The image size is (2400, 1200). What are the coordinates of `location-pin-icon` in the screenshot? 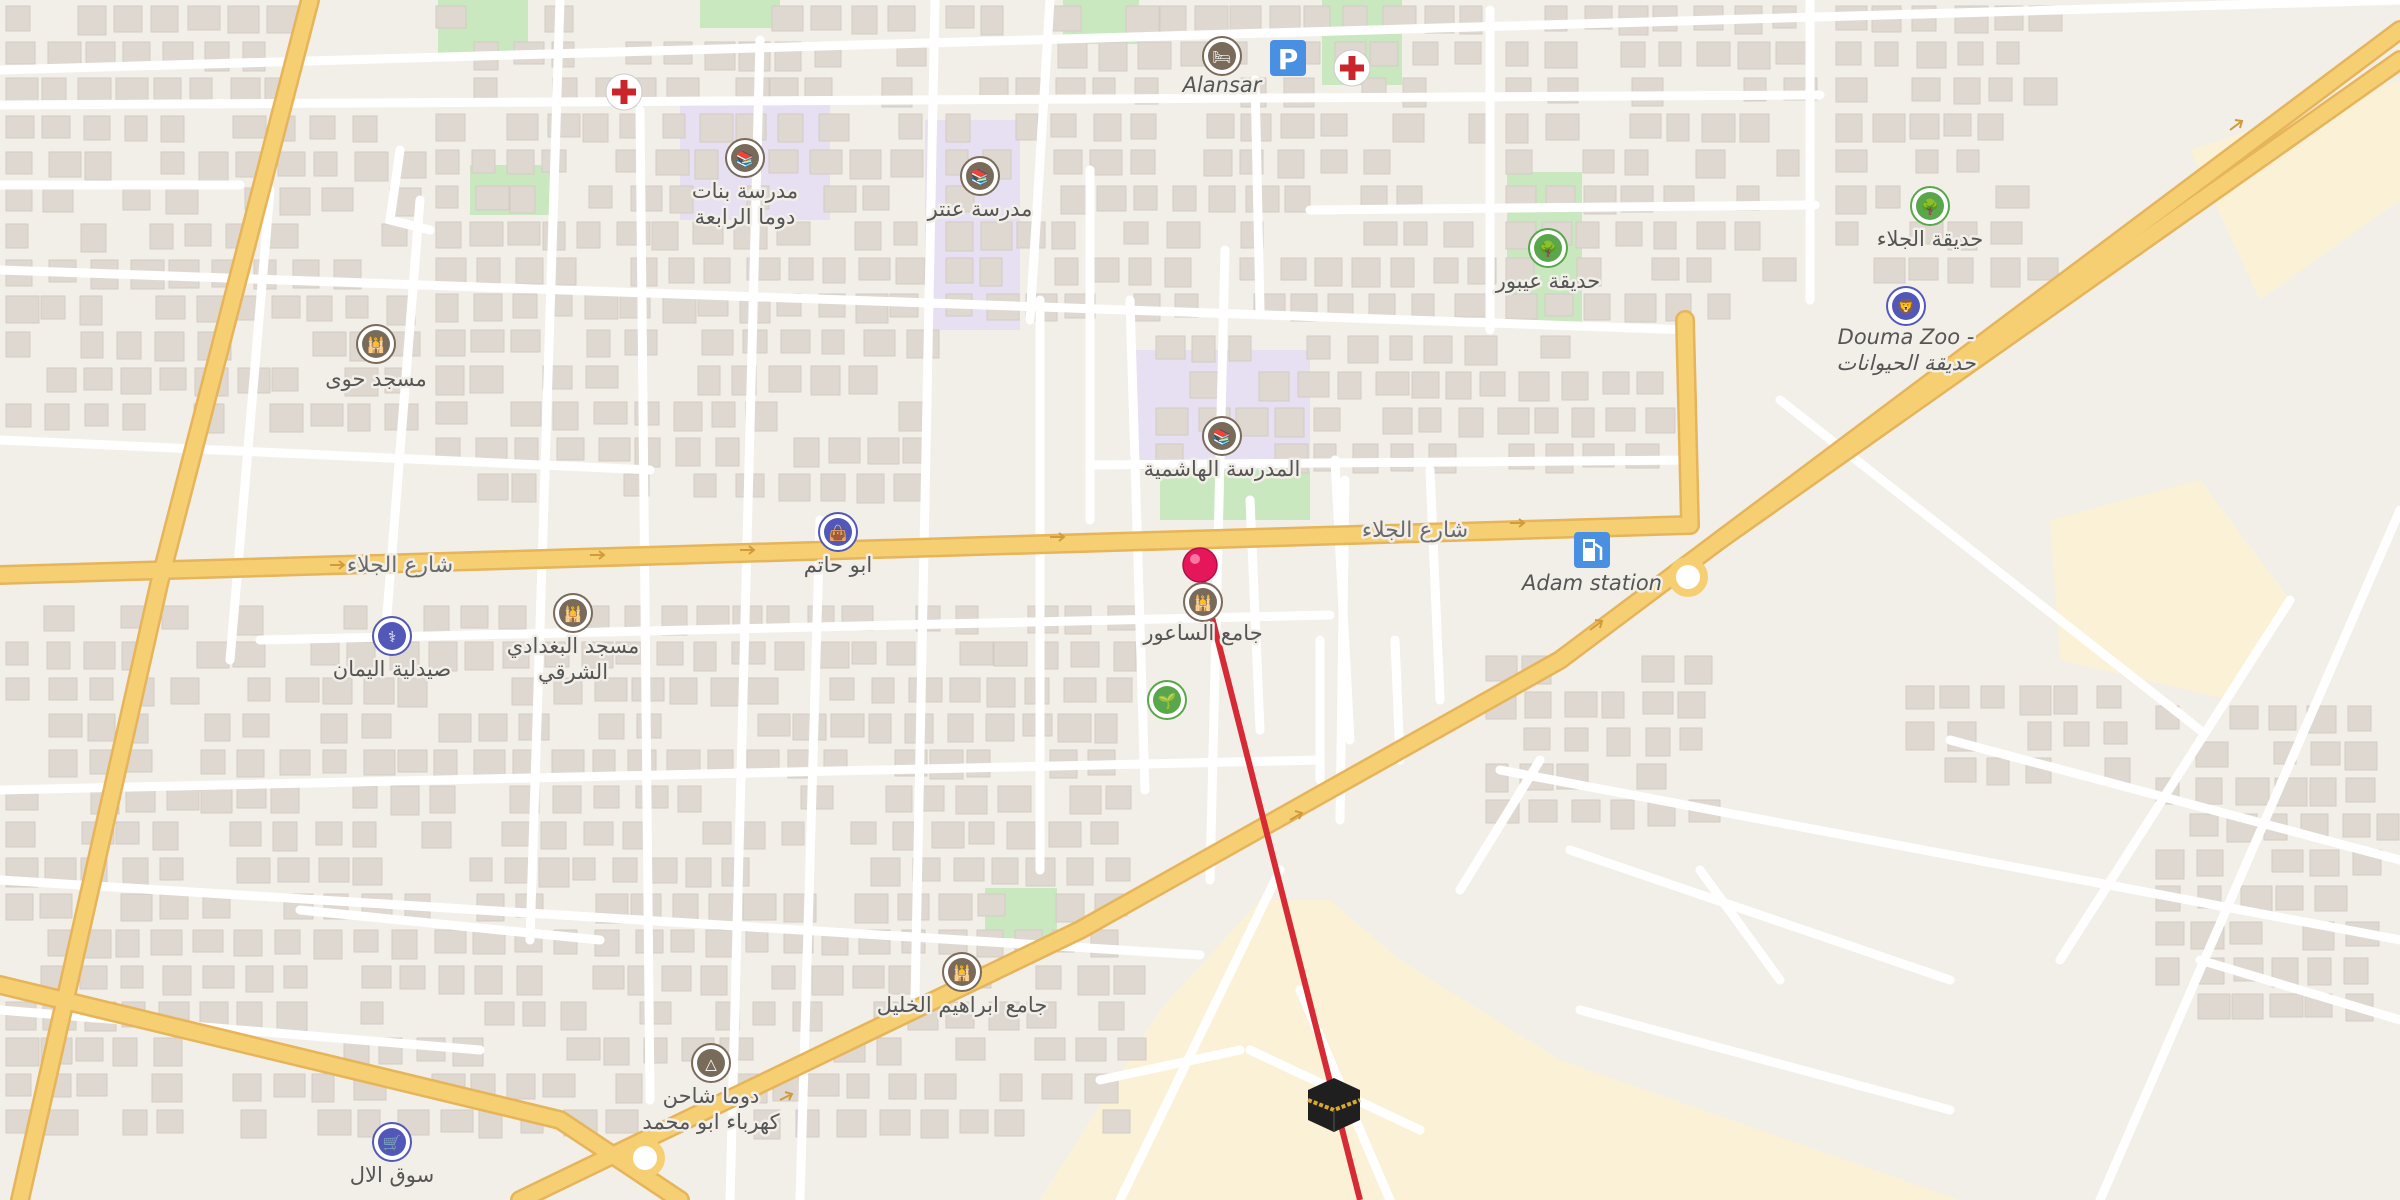 It's located at (1200, 565).